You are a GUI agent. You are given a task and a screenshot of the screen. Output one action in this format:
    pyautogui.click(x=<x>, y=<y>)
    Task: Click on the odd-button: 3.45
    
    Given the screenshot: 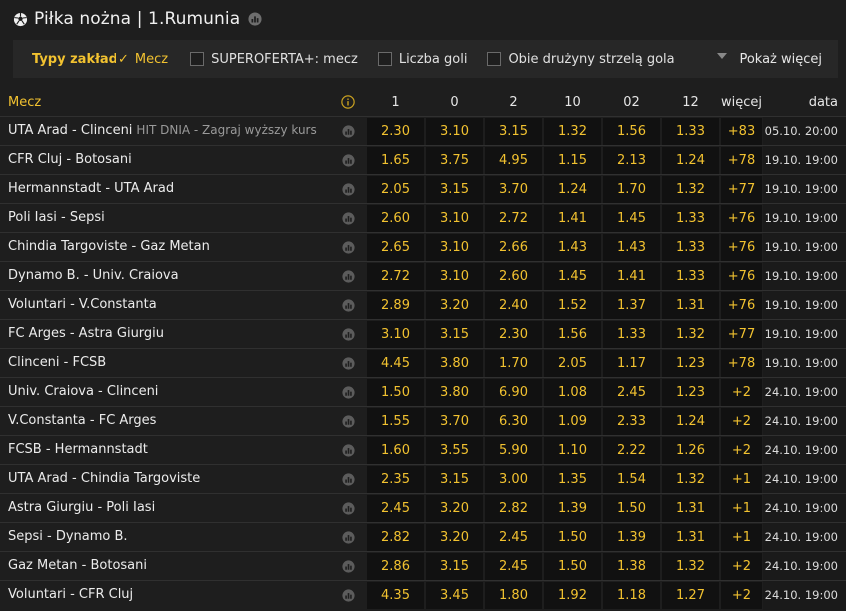 What is the action you would take?
    pyautogui.click(x=454, y=595)
    